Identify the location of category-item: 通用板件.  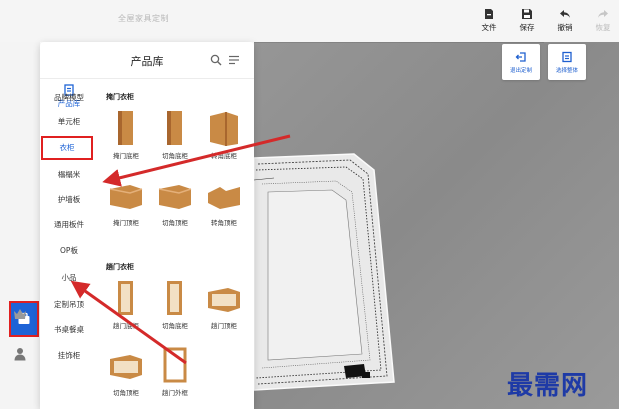
(69, 224).